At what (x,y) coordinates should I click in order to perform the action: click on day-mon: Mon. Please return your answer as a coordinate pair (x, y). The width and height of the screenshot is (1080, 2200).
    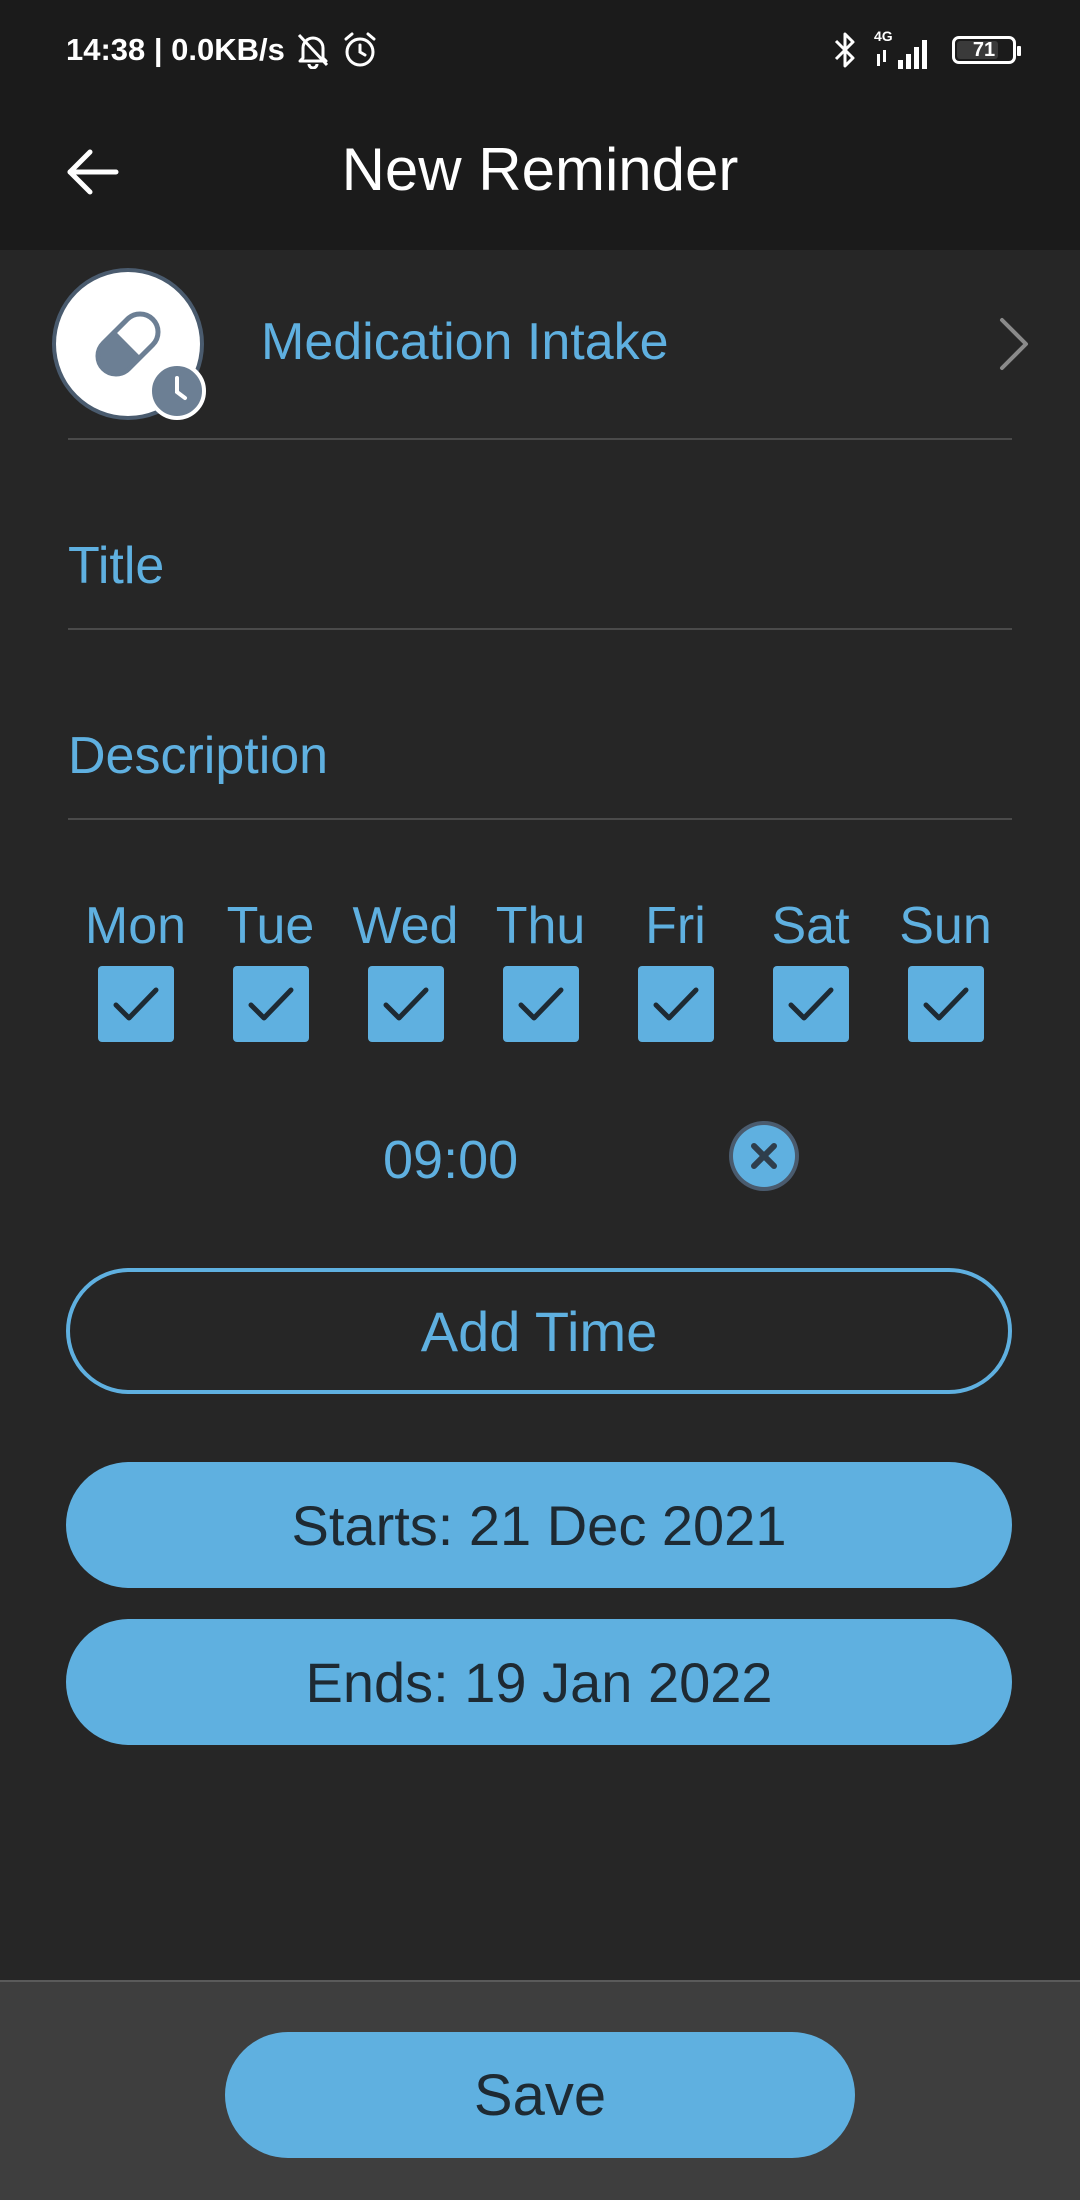
    Looking at the image, I should click on (135, 971).